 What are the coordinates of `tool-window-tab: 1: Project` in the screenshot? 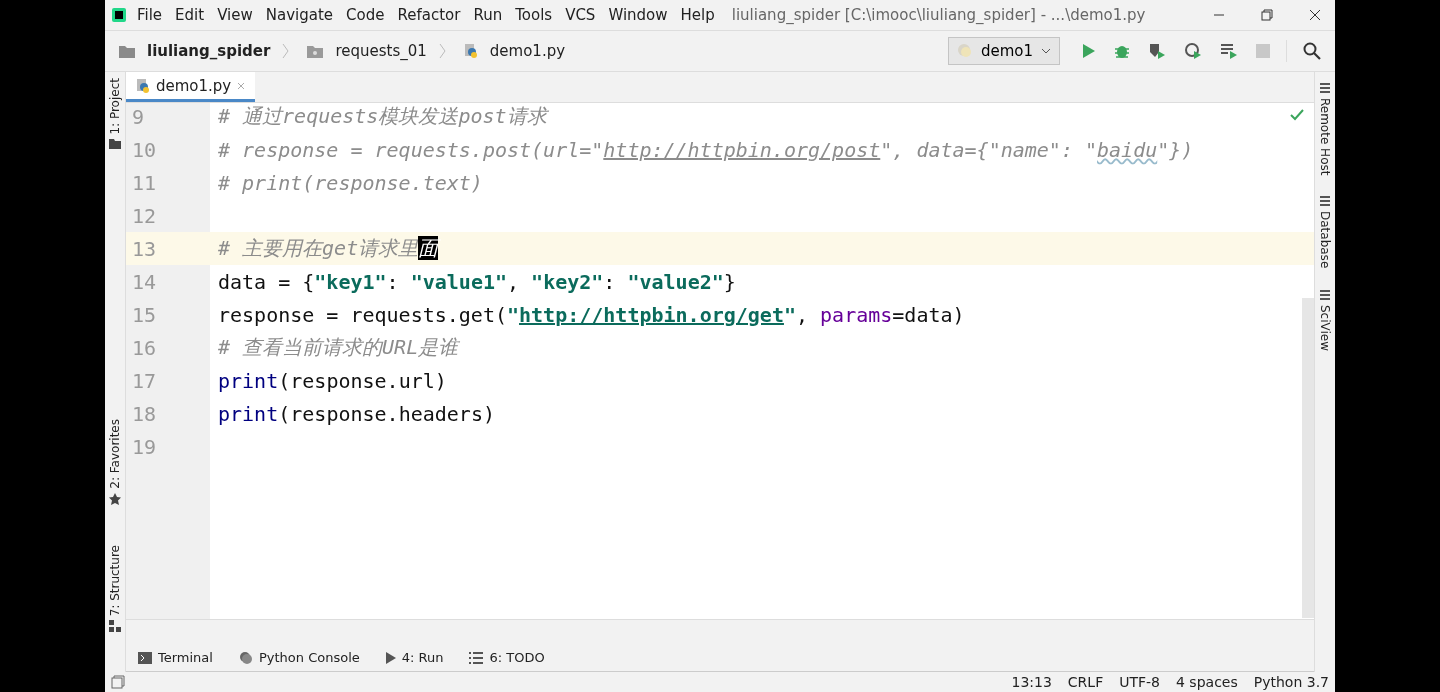 It's located at (115, 113).